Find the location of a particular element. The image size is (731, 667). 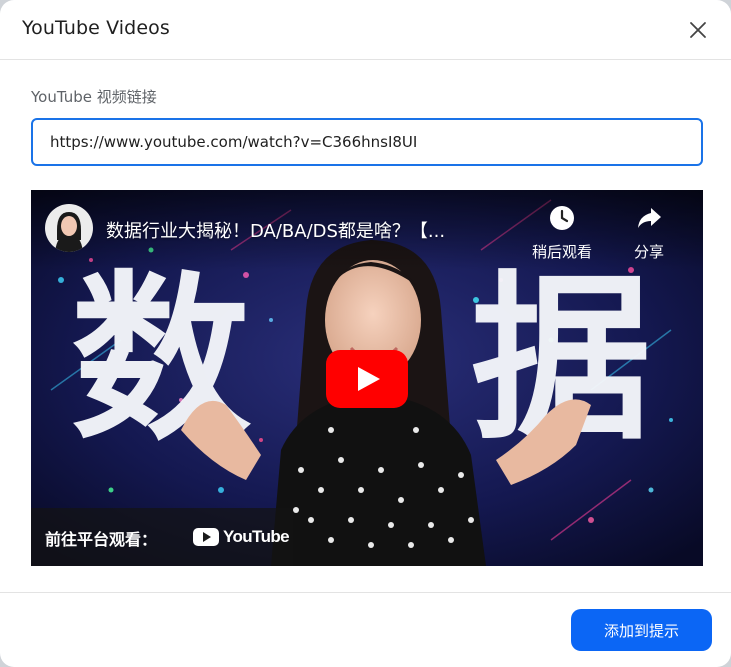

share-arrow-icon is located at coordinates (649, 218).